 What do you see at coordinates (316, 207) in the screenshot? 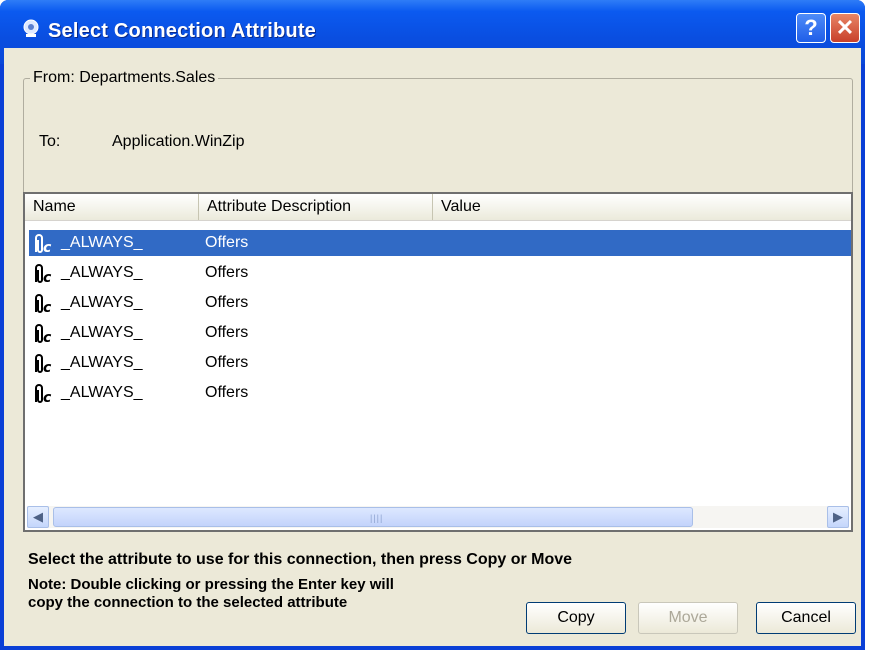
I see `column-header-description: Attribute Description` at bounding box center [316, 207].